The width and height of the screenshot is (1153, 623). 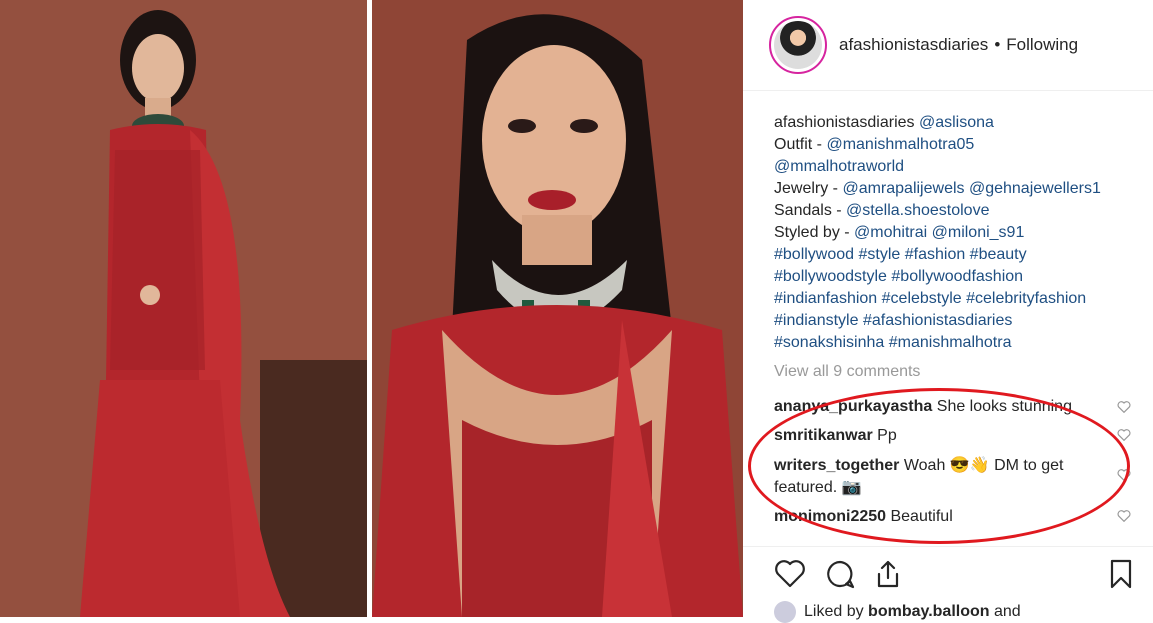 I want to click on caption-line: Sandals - @stella.shoestolove, so click(x=959, y=211).